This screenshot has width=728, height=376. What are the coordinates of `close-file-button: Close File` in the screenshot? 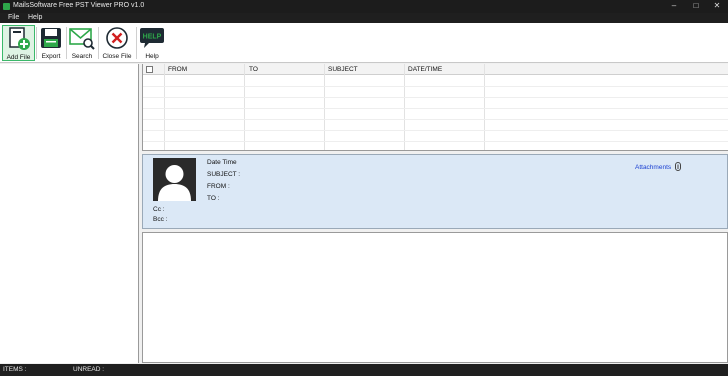 It's located at (117, 43).